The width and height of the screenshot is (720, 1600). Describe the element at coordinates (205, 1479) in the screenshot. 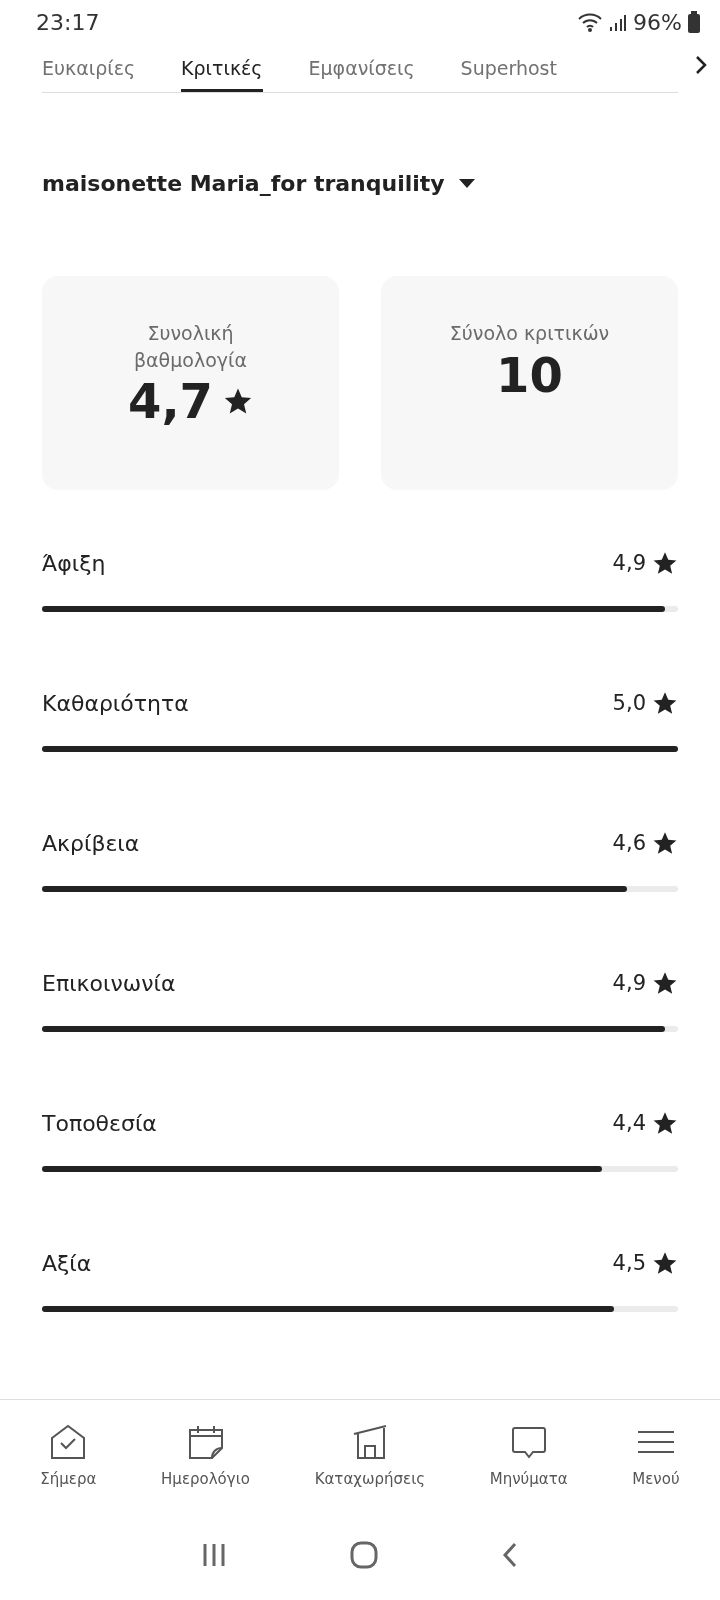

I see `nav-label: Ημερολόγιο` at that location.